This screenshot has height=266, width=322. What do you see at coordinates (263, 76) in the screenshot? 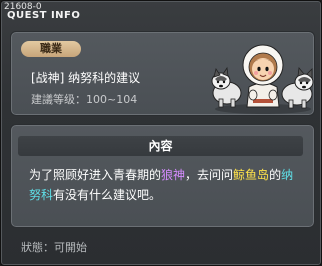
I see `eskimo-kid-icon` at bounding box center [263, 76].